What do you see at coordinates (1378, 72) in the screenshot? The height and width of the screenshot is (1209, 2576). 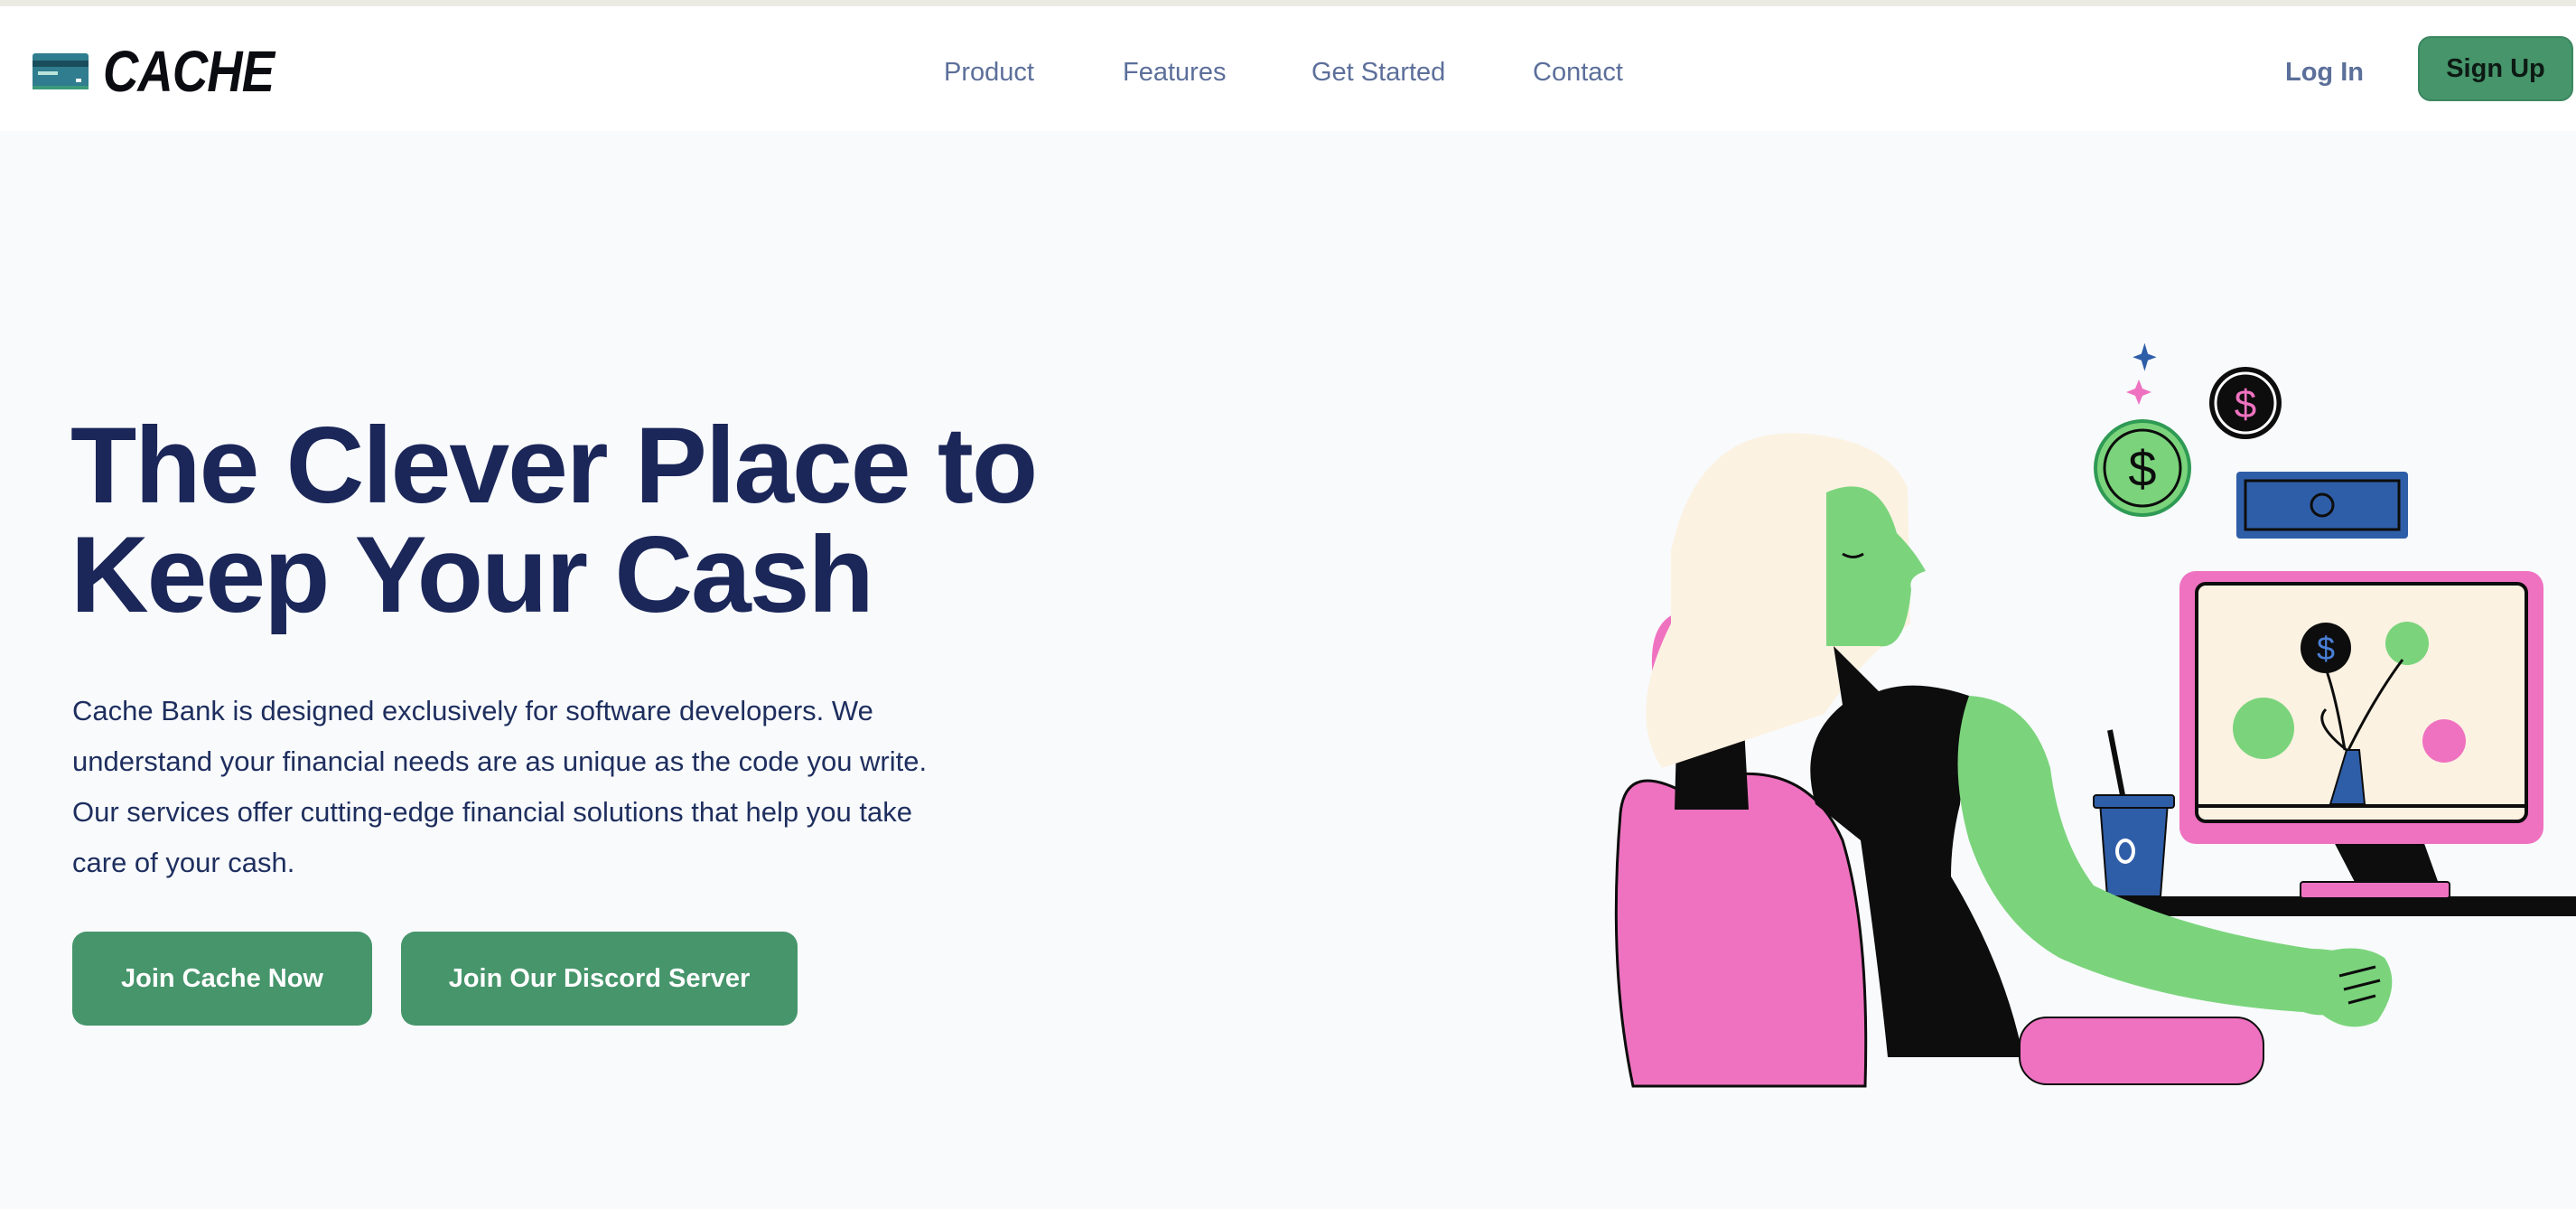 I see `nav-link-get-started: Get Started` at bounding box center [1378, 72].